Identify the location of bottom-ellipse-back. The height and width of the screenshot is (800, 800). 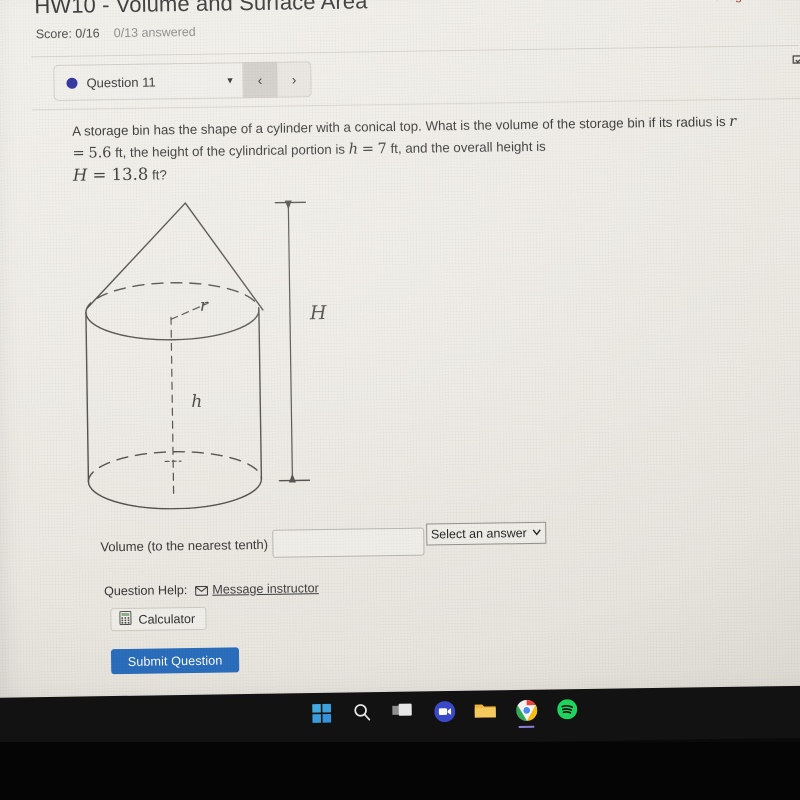
(175, 467).